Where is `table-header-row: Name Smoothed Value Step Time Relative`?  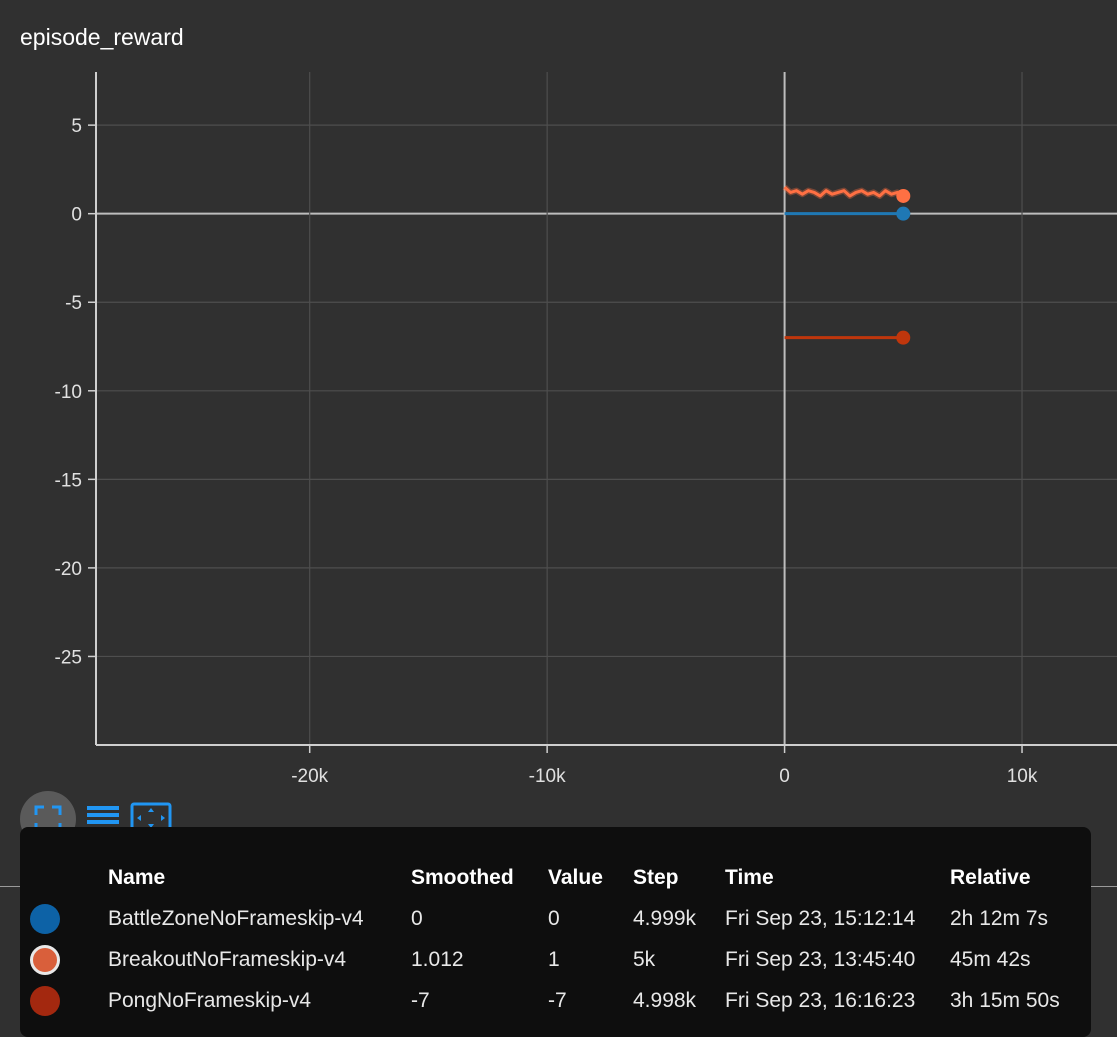 table-header-row: Name Smoothed Value Step Time Relative is located at coordinates (560, 878).